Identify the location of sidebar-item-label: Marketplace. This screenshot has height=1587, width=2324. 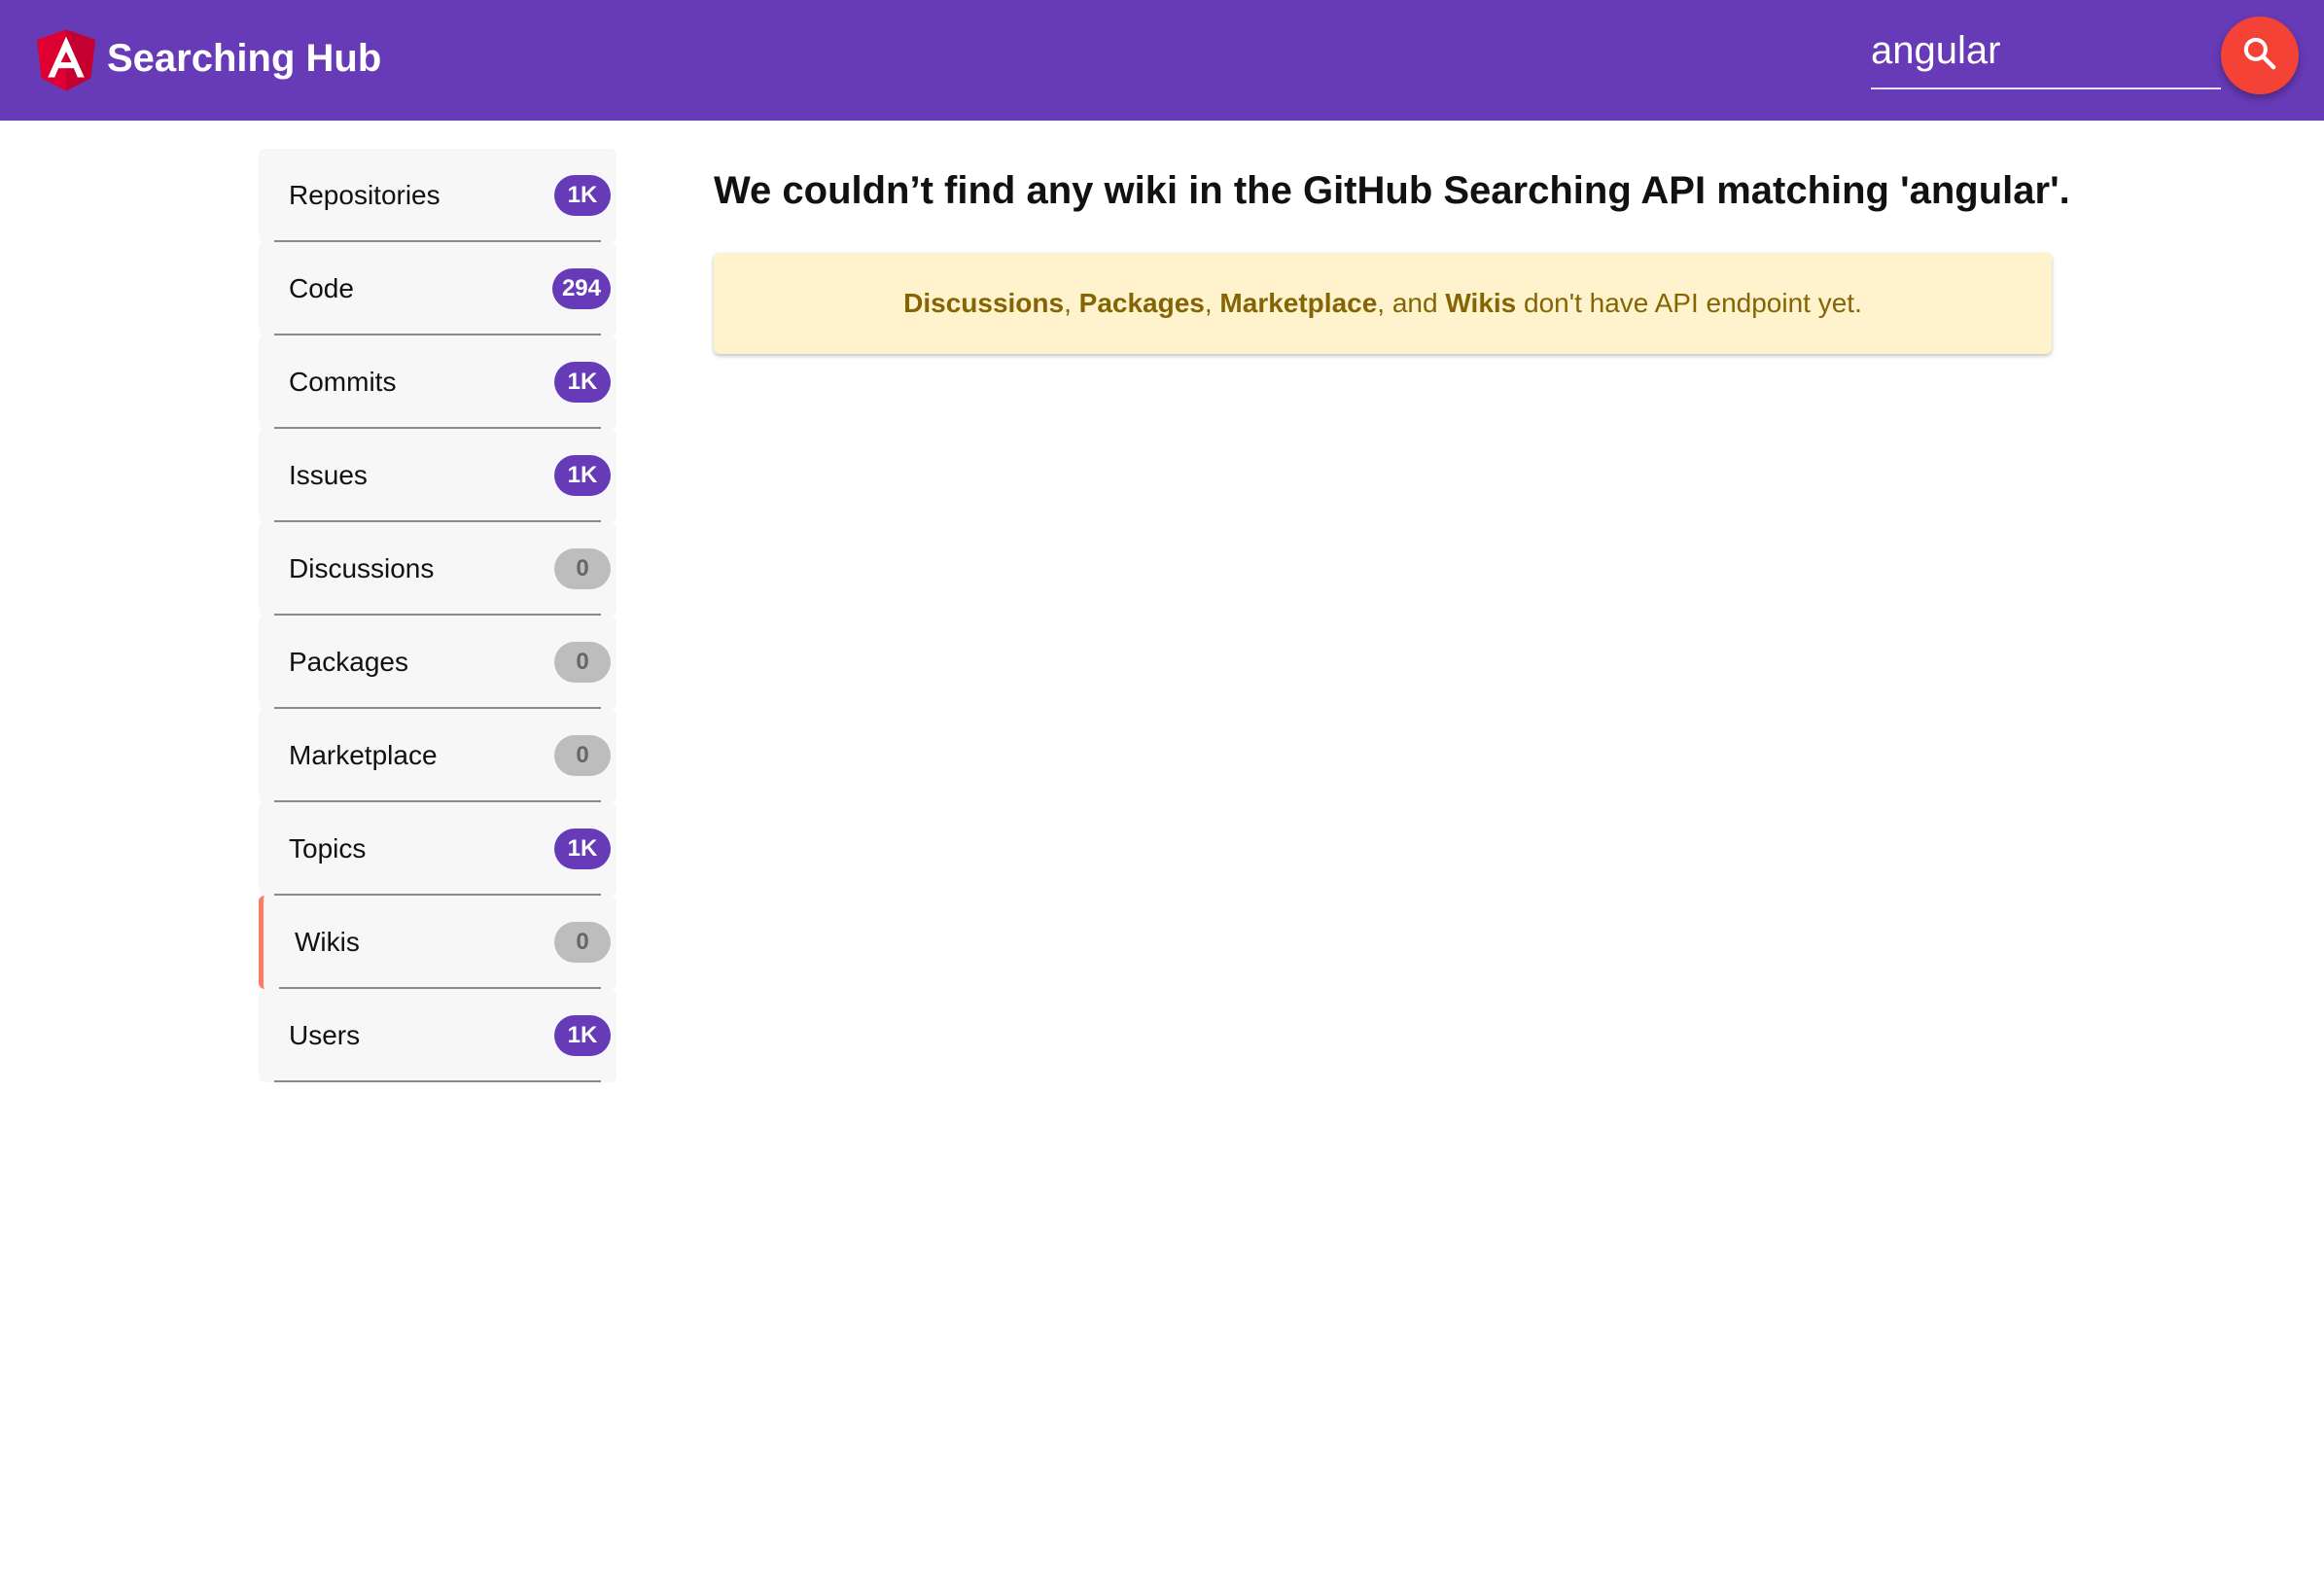
(363, 755).